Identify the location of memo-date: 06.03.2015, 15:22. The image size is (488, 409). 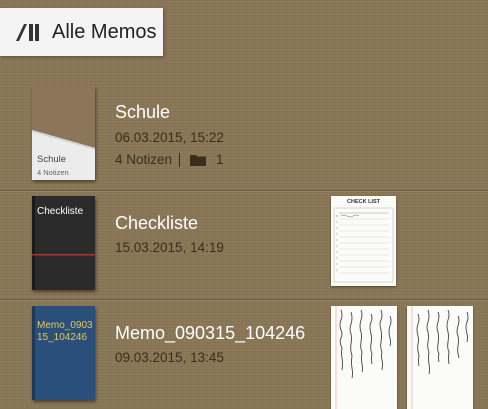
(169, 137).